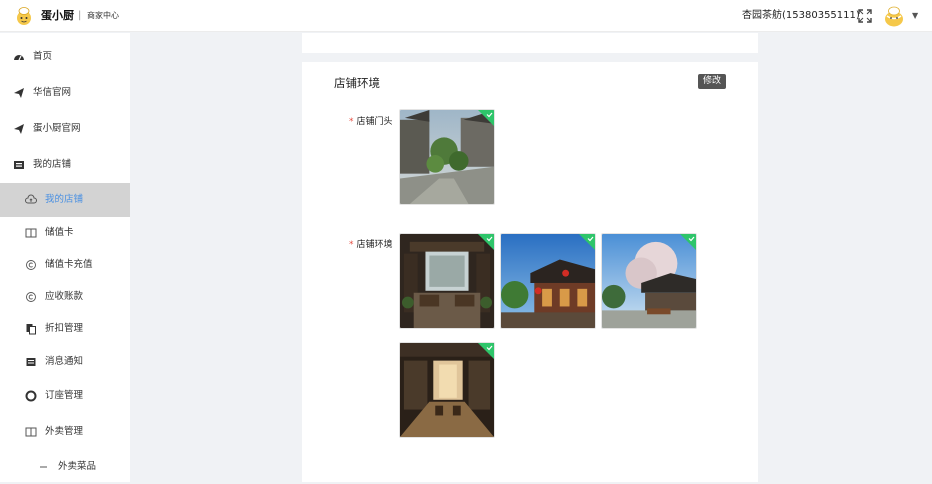 Image resolution: width=932 pixels, height=484 pixels. I want to click on dash-icon, so click(43, 467).